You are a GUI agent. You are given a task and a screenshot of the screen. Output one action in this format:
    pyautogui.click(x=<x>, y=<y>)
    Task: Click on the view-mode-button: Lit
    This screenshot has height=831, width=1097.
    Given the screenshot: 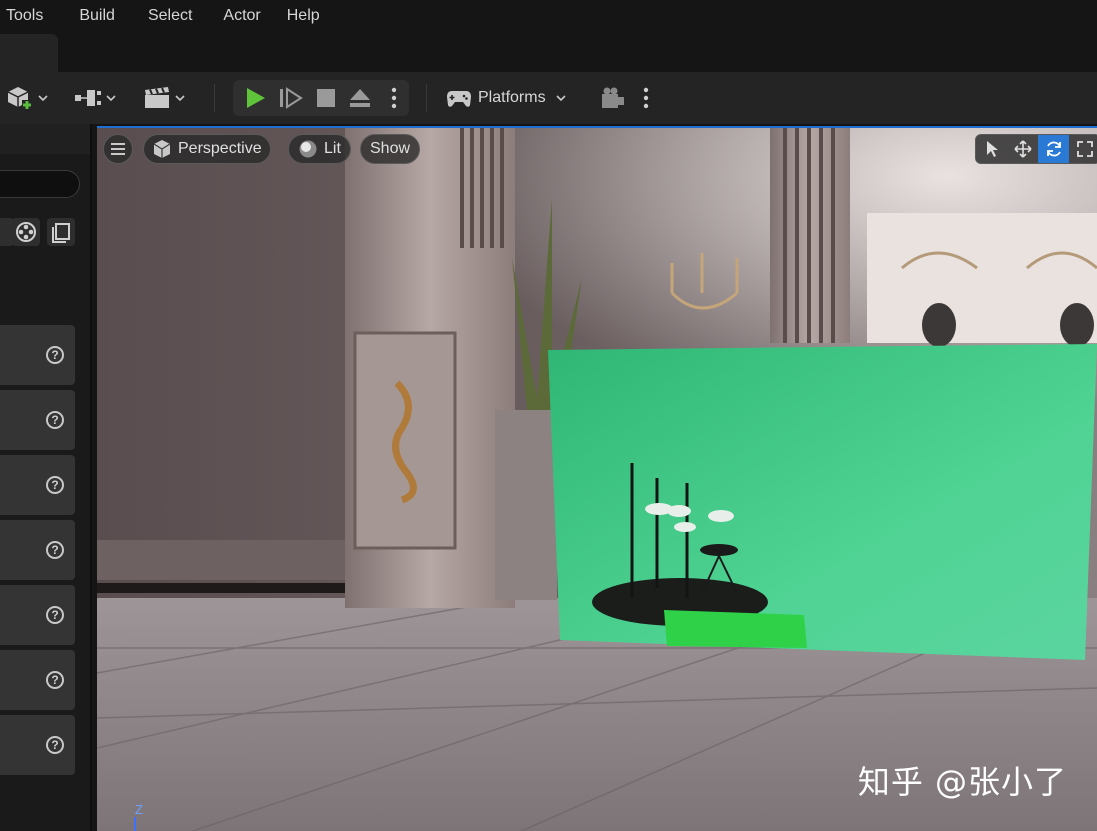 What is the action you would take?
    pyautogui.click(x=319, y=149)
    